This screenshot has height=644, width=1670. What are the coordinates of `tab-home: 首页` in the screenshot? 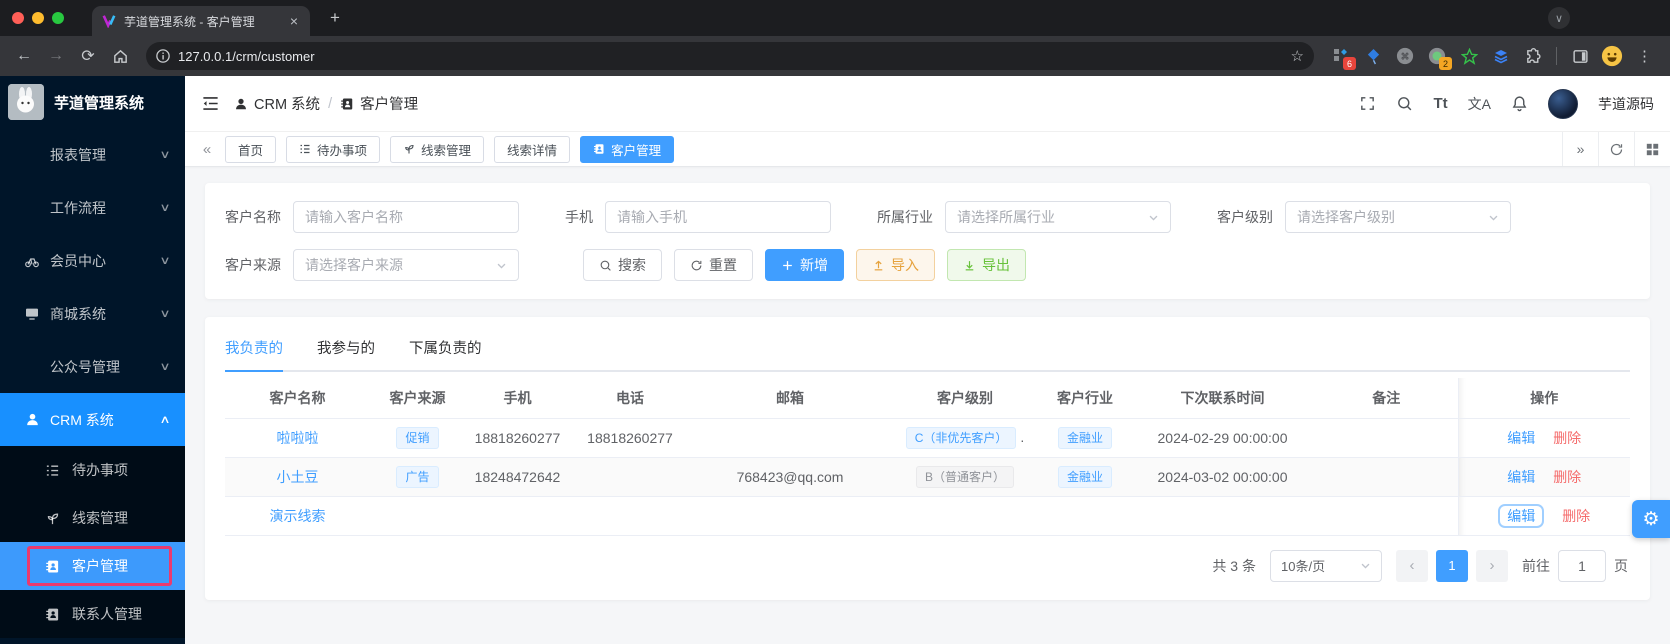 It's located at (251, 149).